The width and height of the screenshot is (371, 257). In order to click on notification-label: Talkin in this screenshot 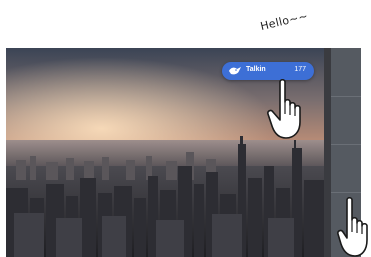, I will do `click(256, 69)`.